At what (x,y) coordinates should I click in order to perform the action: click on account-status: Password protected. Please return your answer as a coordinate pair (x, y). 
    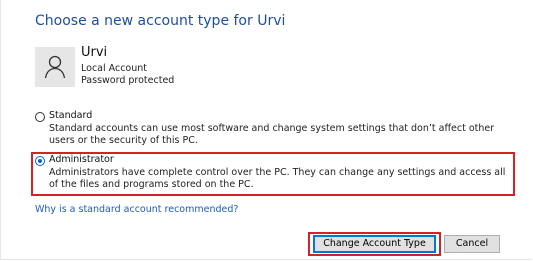
    Looking at the image, I should click on (128, 80).